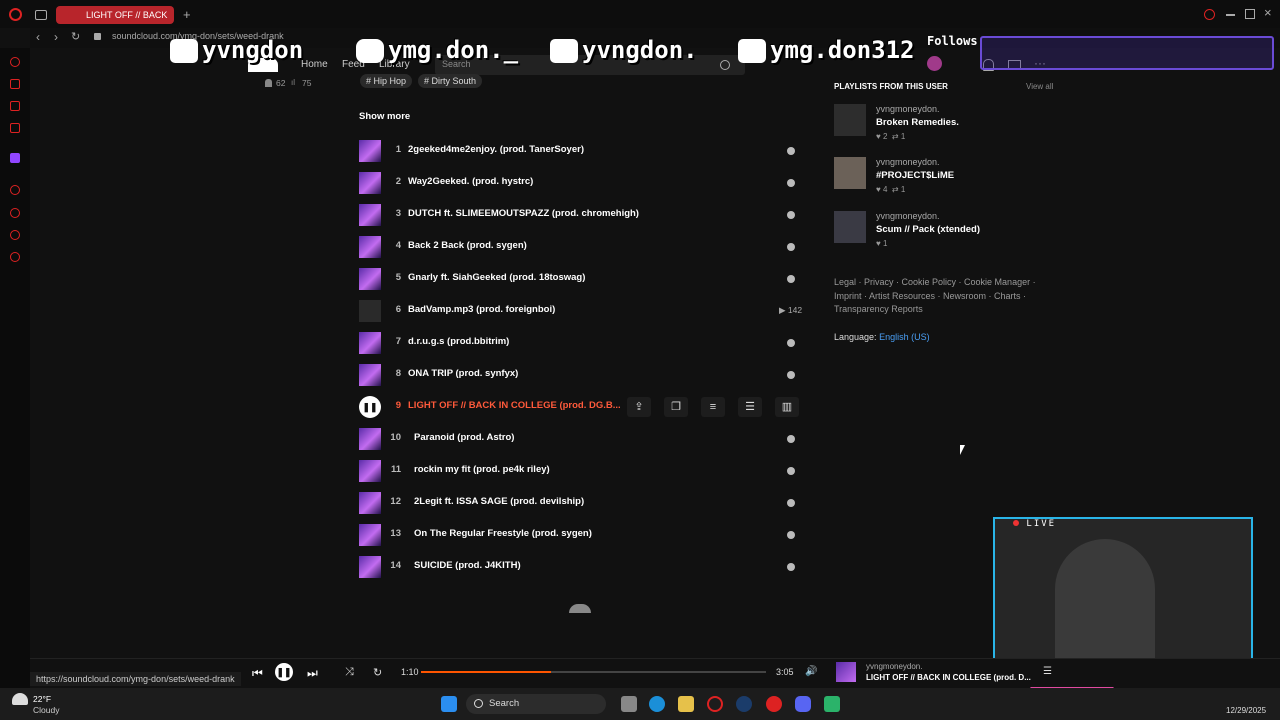  Describe the element at coordinates (75, 36) in the screenshot. I see `reload-icon: ↻` at that location.